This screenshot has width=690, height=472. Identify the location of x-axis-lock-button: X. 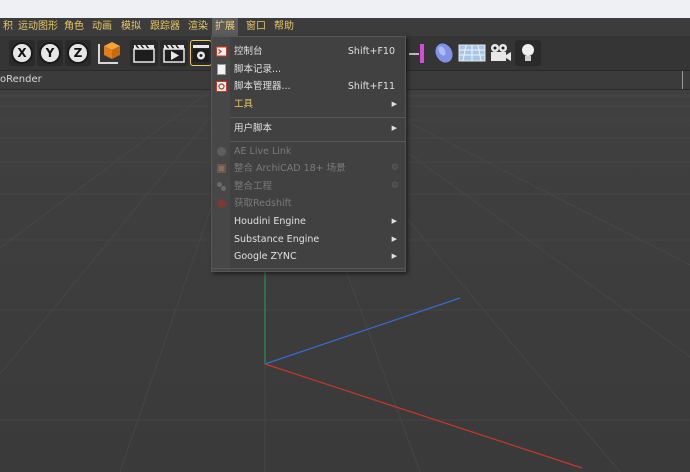
(22, 53).